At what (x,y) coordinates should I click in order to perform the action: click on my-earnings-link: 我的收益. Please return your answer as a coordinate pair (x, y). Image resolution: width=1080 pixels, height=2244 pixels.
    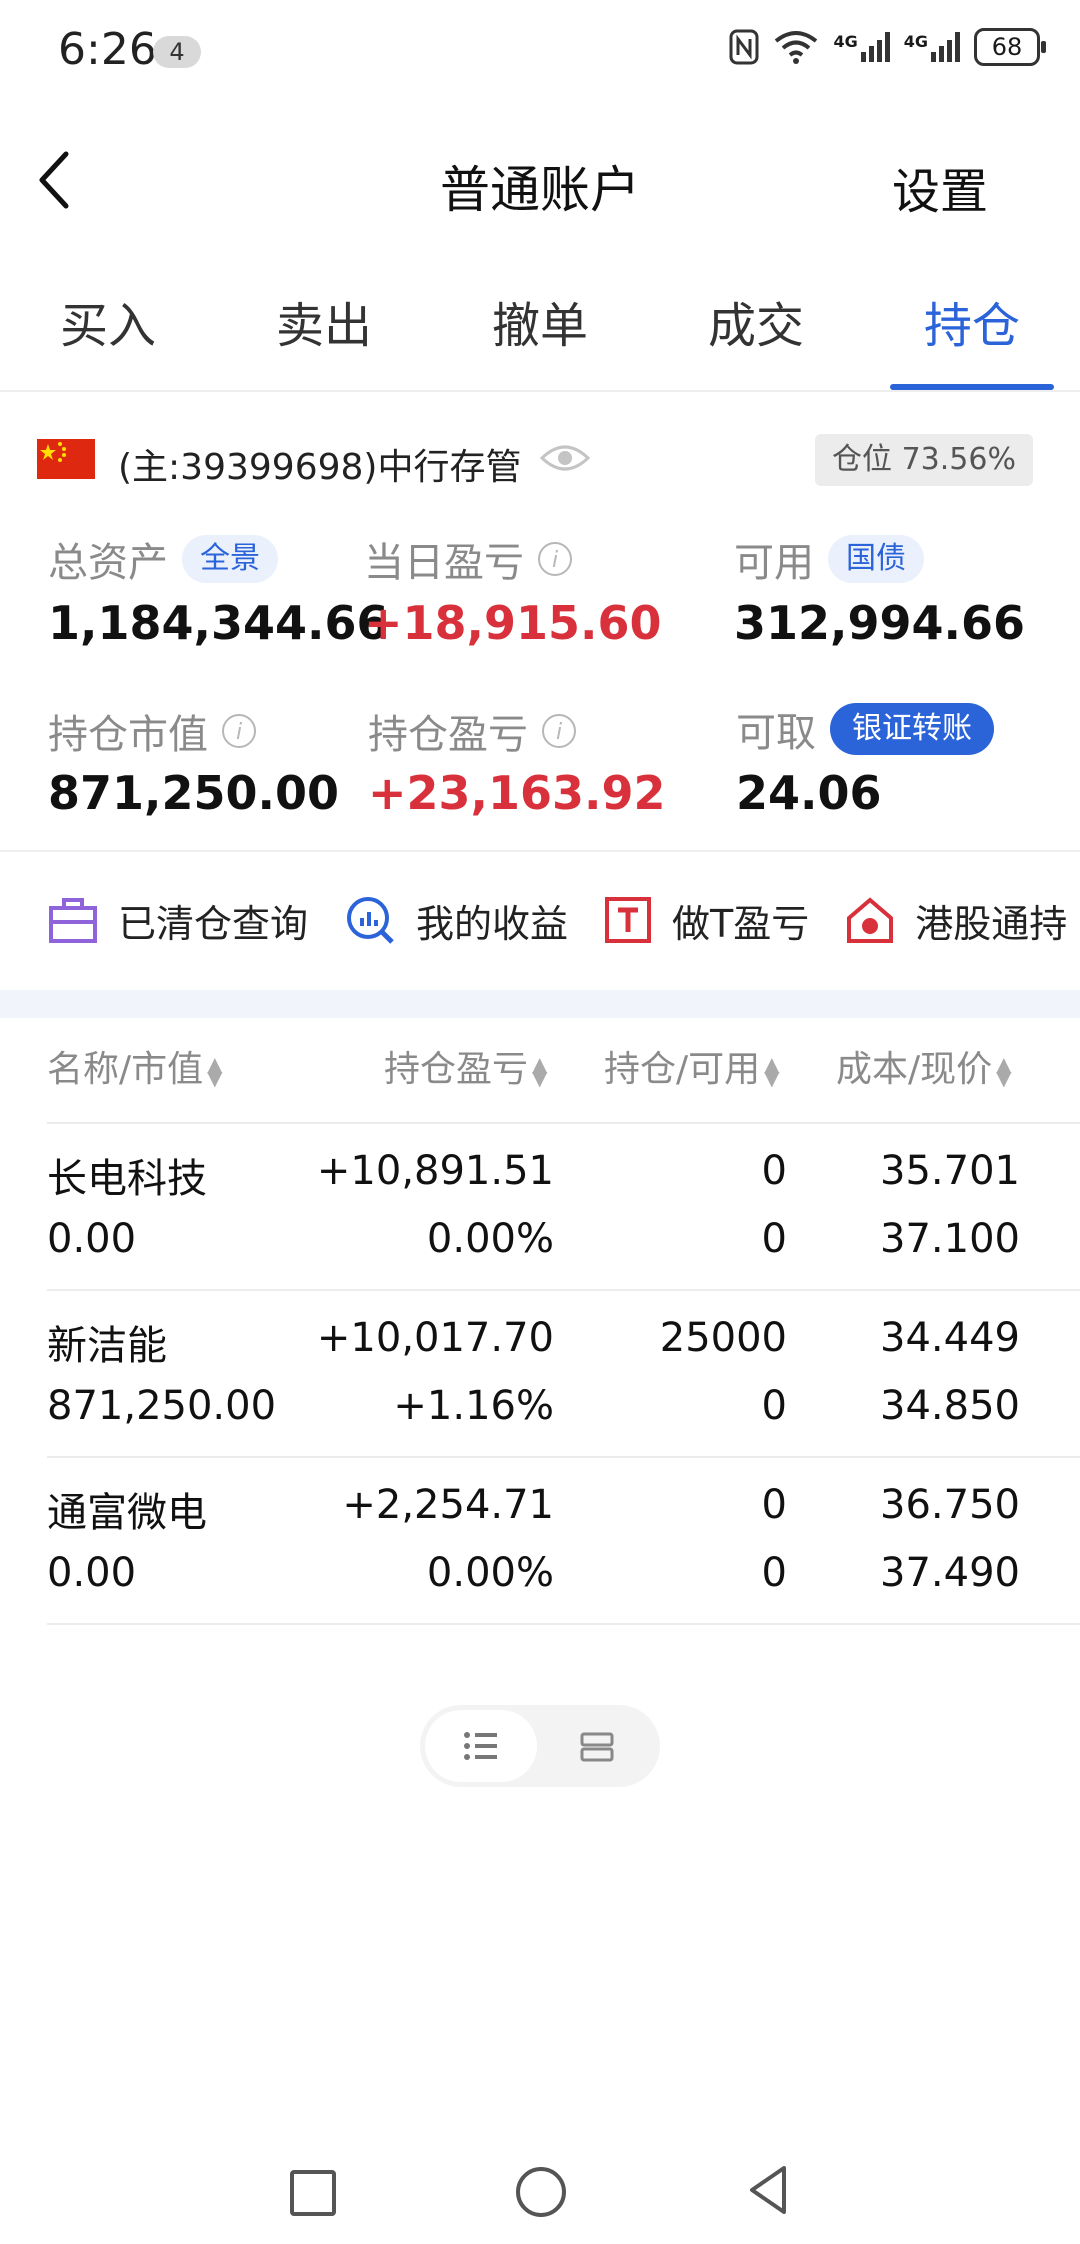
    Looking at the image, I should click on (456, 920).